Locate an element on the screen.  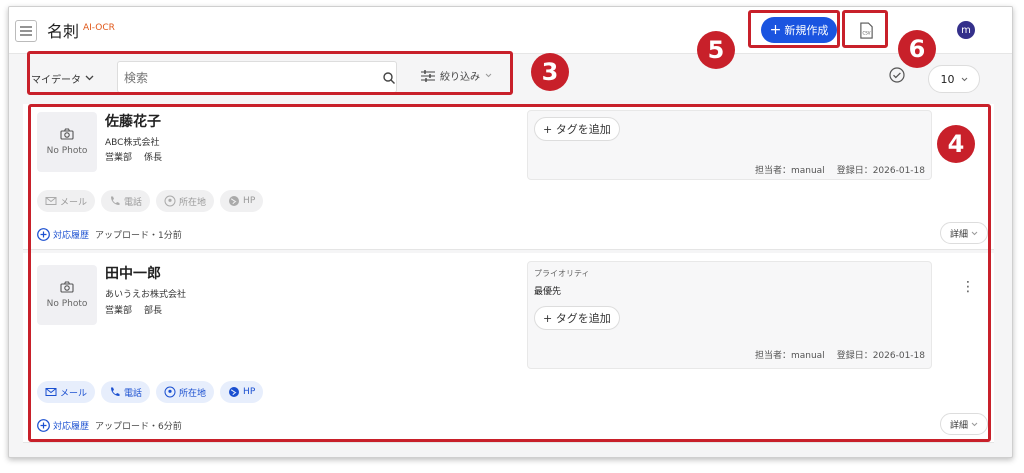
check-circle-icon is located at coordinates (897, 75).